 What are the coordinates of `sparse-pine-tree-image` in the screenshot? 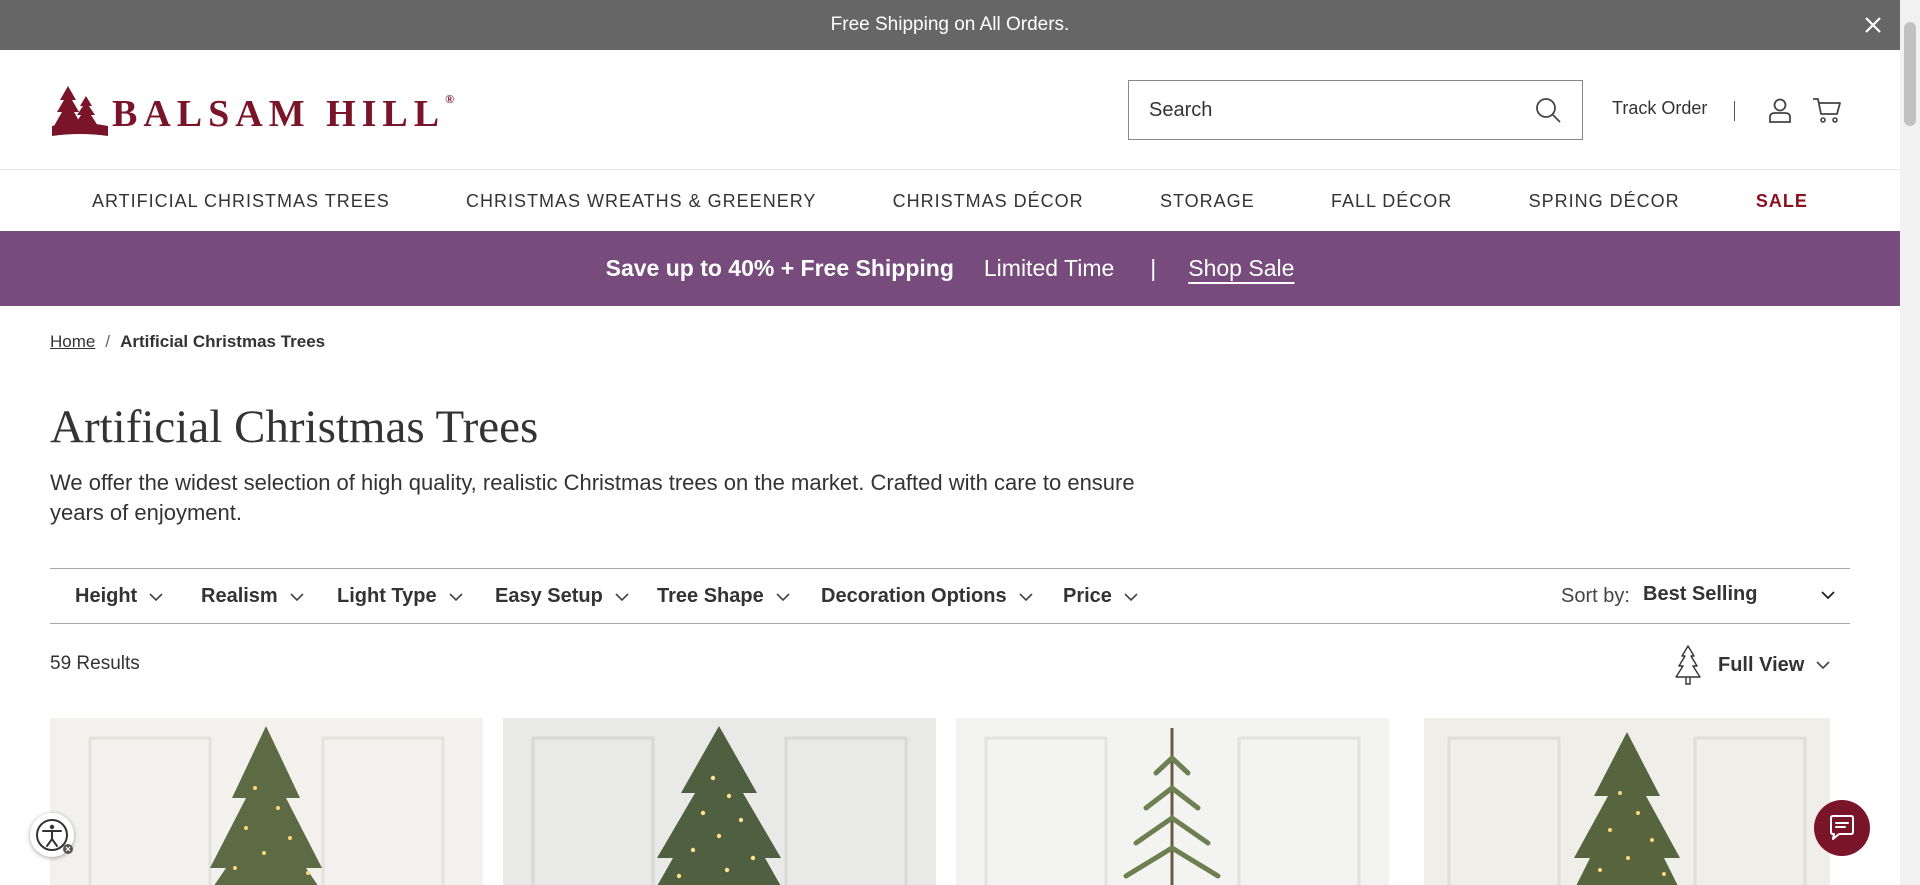 It's located at (1172, 801).